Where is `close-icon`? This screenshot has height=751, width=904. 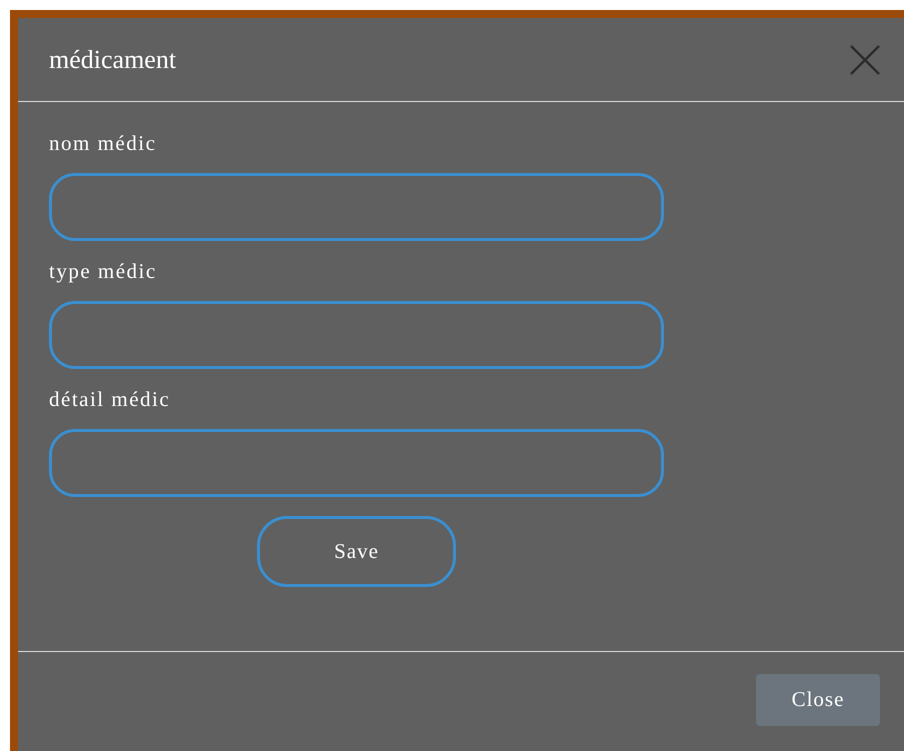 close-icon is located at coordinates (865, 59).